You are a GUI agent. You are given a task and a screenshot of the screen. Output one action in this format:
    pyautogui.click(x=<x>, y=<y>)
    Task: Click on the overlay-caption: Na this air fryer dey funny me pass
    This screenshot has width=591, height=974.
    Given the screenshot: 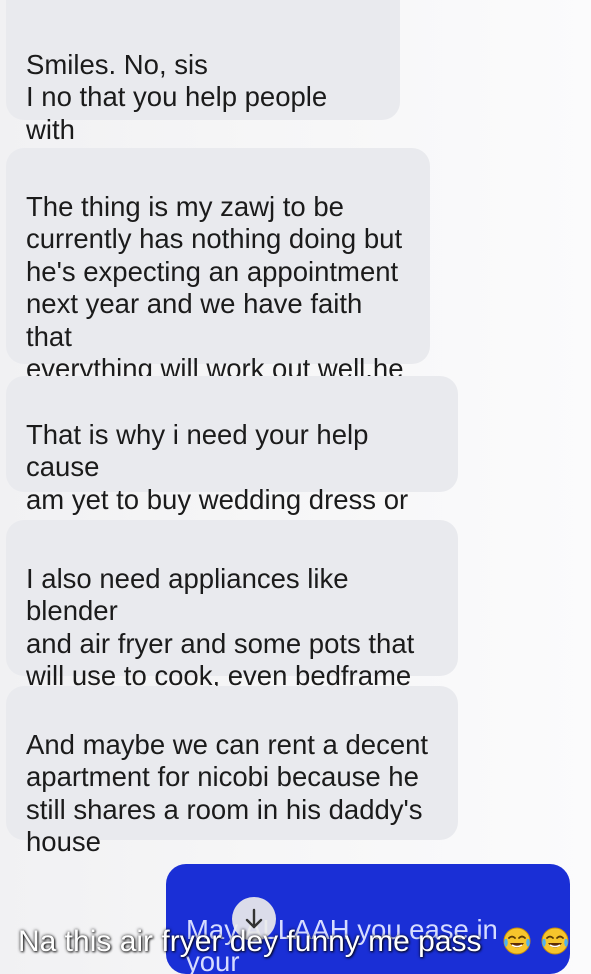 What is the action you would take?
    pyautogui.click(x=250, y=941)
    